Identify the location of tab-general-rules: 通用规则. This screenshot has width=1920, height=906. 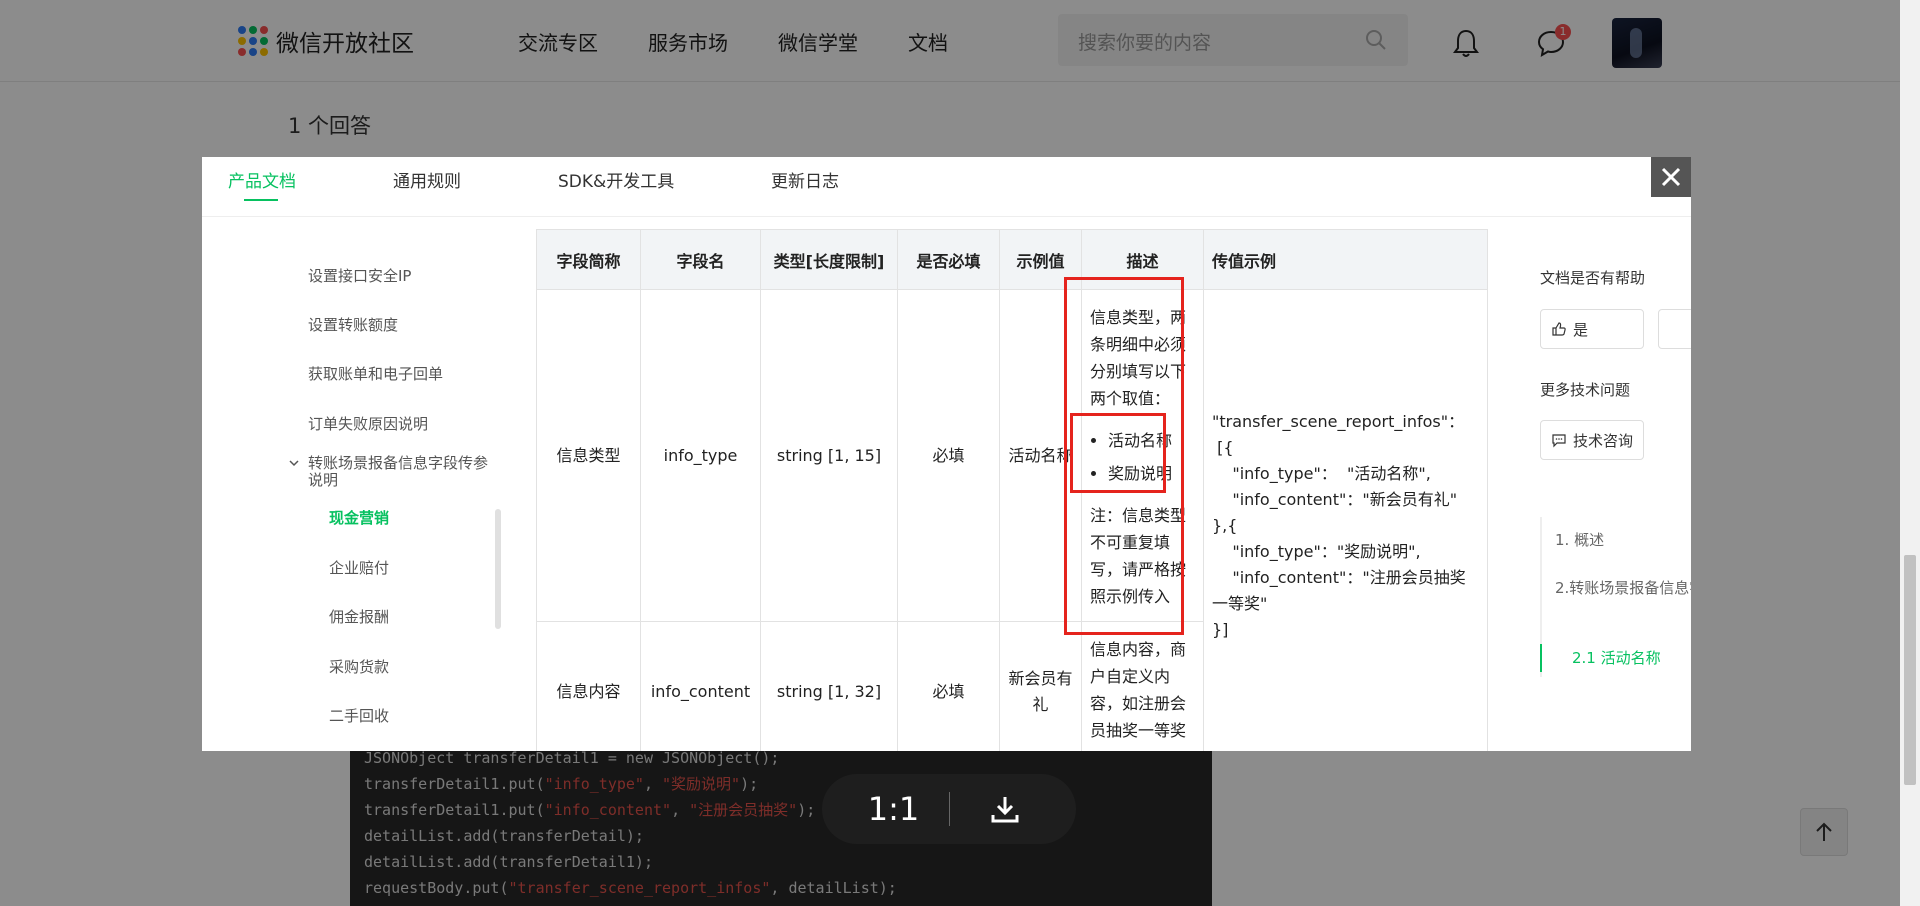
(427, 179).